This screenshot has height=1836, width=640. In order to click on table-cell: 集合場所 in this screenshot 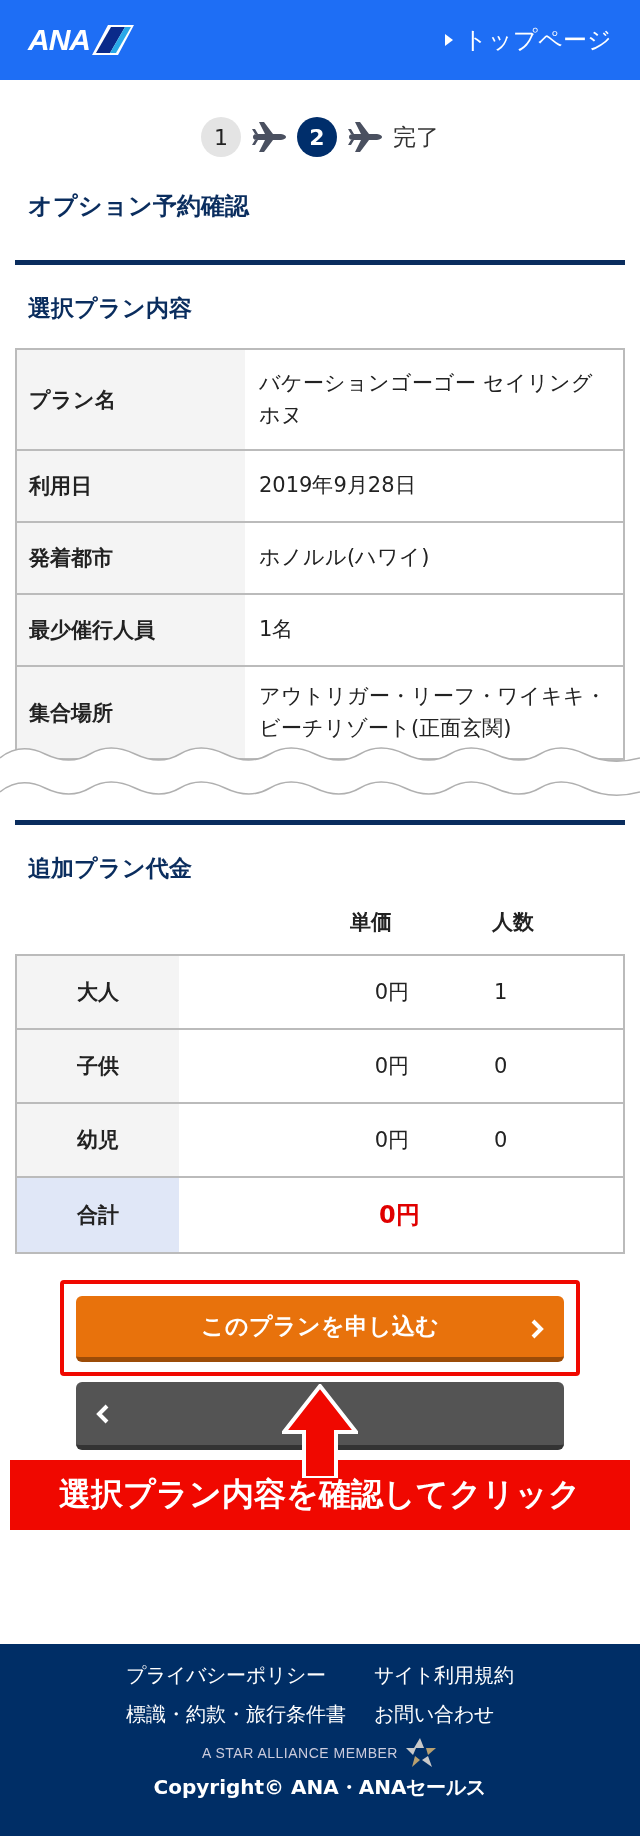, I will do `click(131, 712)`.